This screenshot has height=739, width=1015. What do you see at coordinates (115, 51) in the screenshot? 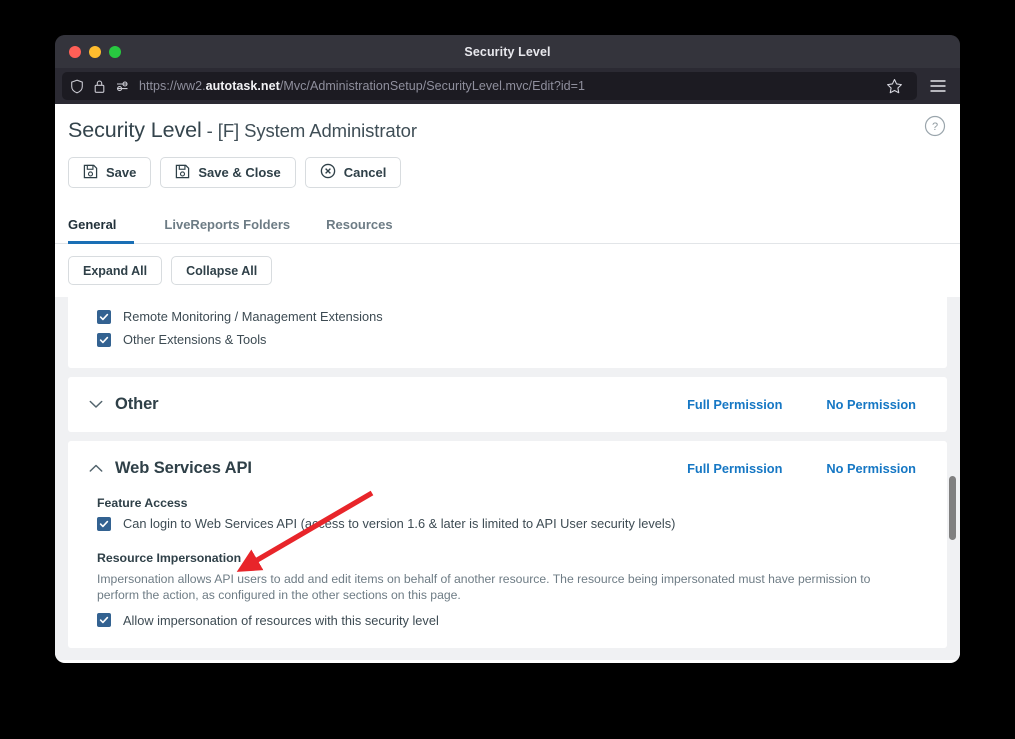
I see `maximize-window-button` at bounding box center [115, 51].